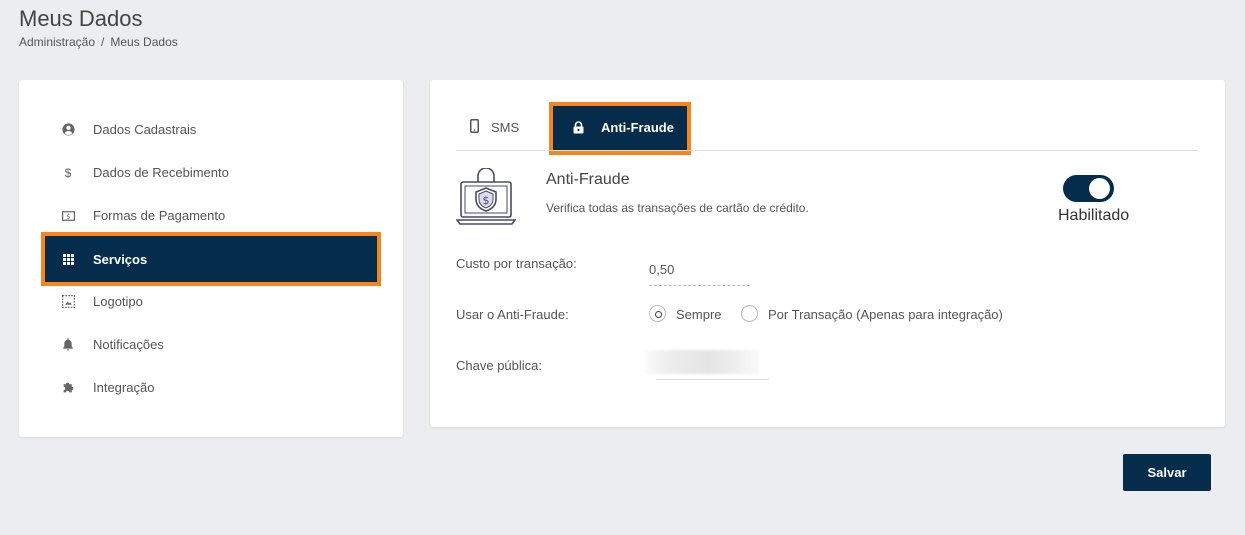 The width and height of the screenshot is (1245, 535). I want to click on dollar-icon: $, so click(68, 172).